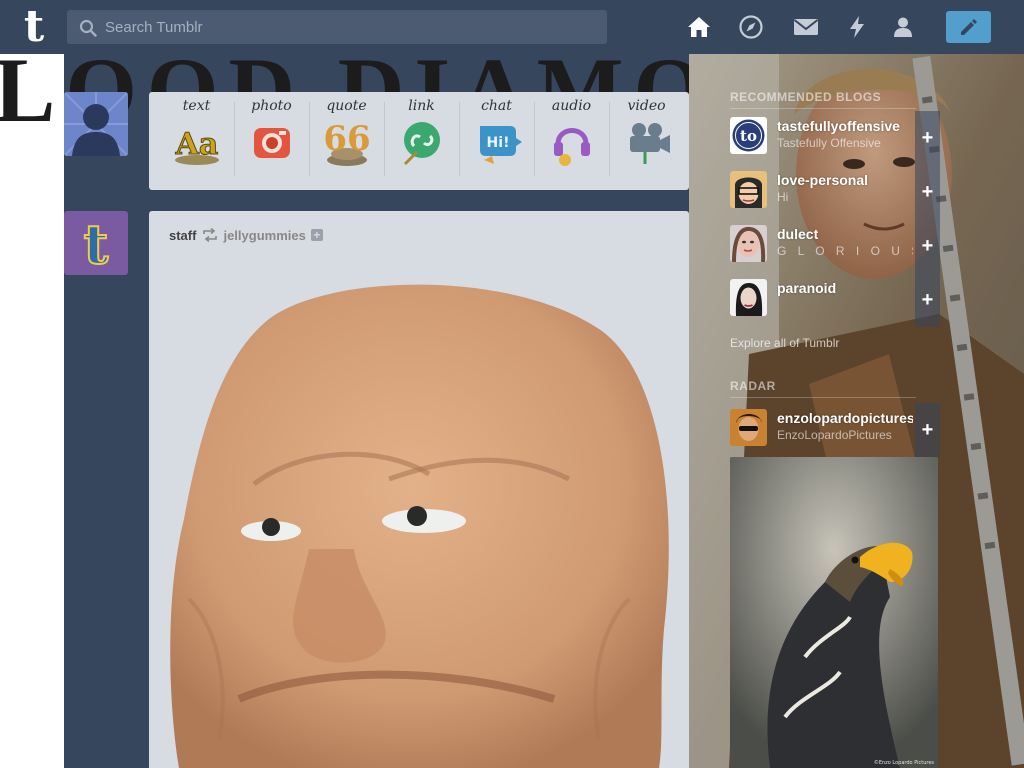 The height and width of the screenshot is (768, 1024). I want to click on svg-text: to, so click(748, 136).